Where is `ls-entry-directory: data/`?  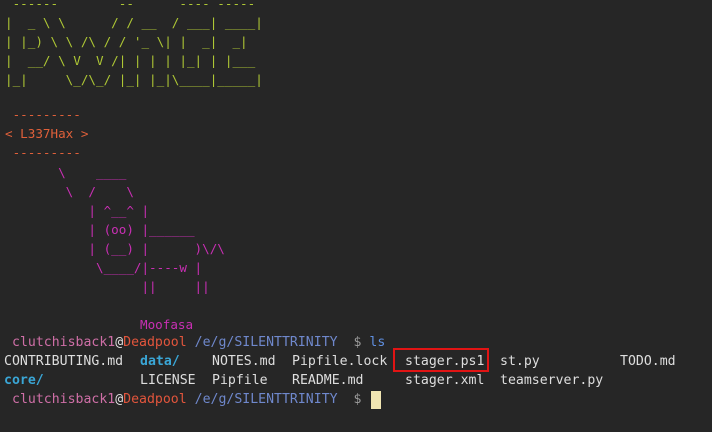 ls-entry-directory: data/ is located at coordinates (160, 361).